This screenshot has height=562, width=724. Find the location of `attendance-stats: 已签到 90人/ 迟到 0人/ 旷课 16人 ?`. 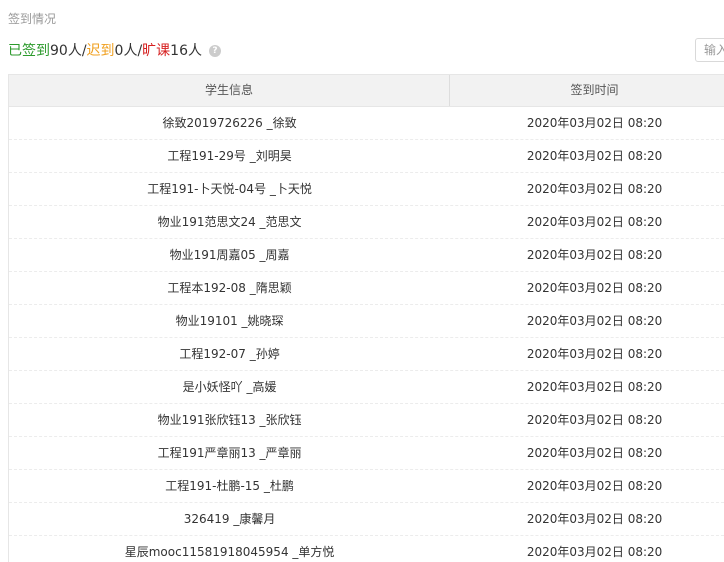

attendance-stats: 已签到 90人/ 迟到 0人/ 旷课 16人 ? is located at coordinates (114, 51).